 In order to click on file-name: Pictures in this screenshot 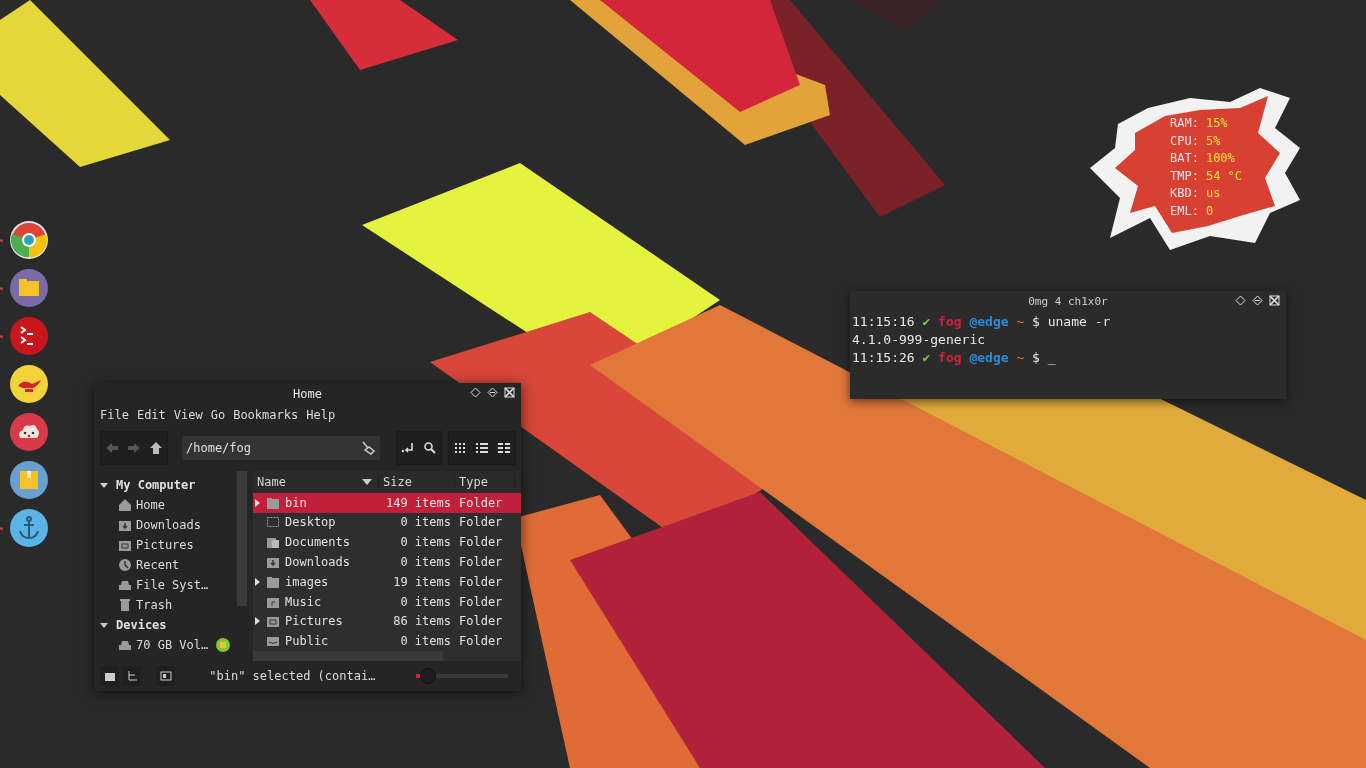, I will do `click(314, 621)`.